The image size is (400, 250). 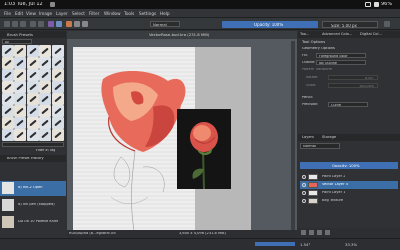 What do you see at coordinates (112, 13) in the screenshot?
I see `menu-window: Window` at bounding box center [112, 13].